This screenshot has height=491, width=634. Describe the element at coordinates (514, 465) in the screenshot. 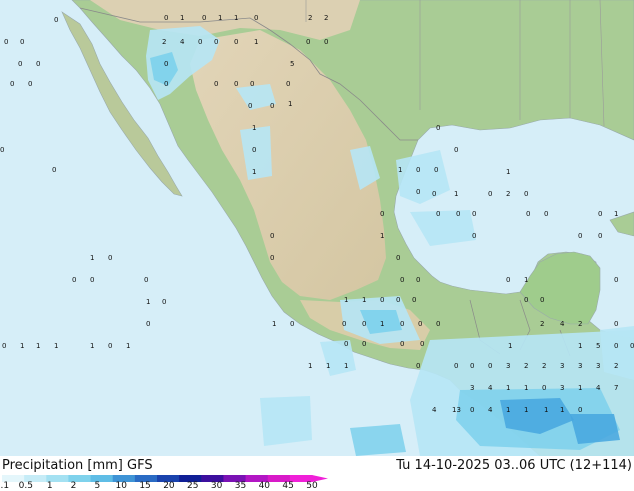

I see `forecast-timestamp: Tu 14-10-2025 03..06 UTC (12+114)` at that location.